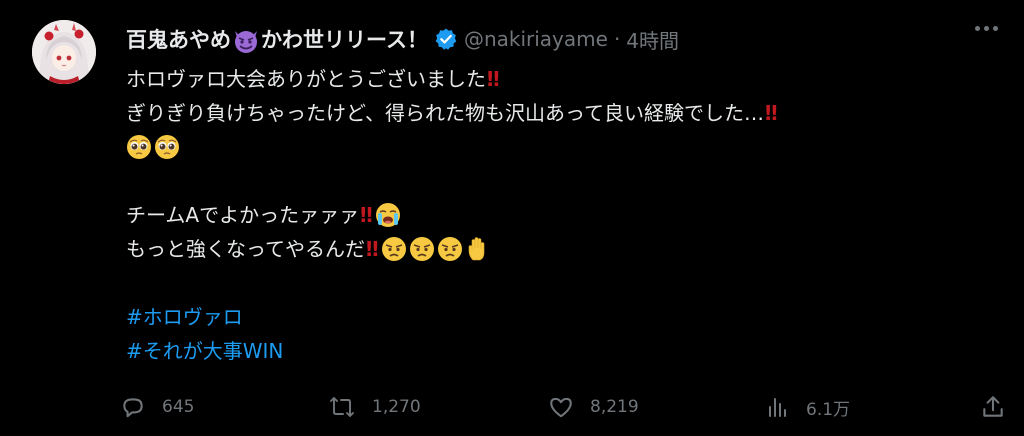 The width and height of the screenshot is (1024, 436). What do you see at coordinates (536, 39) in the screenshot?
I see `handle: @nakiriayame` at bounding box center [536, 39].